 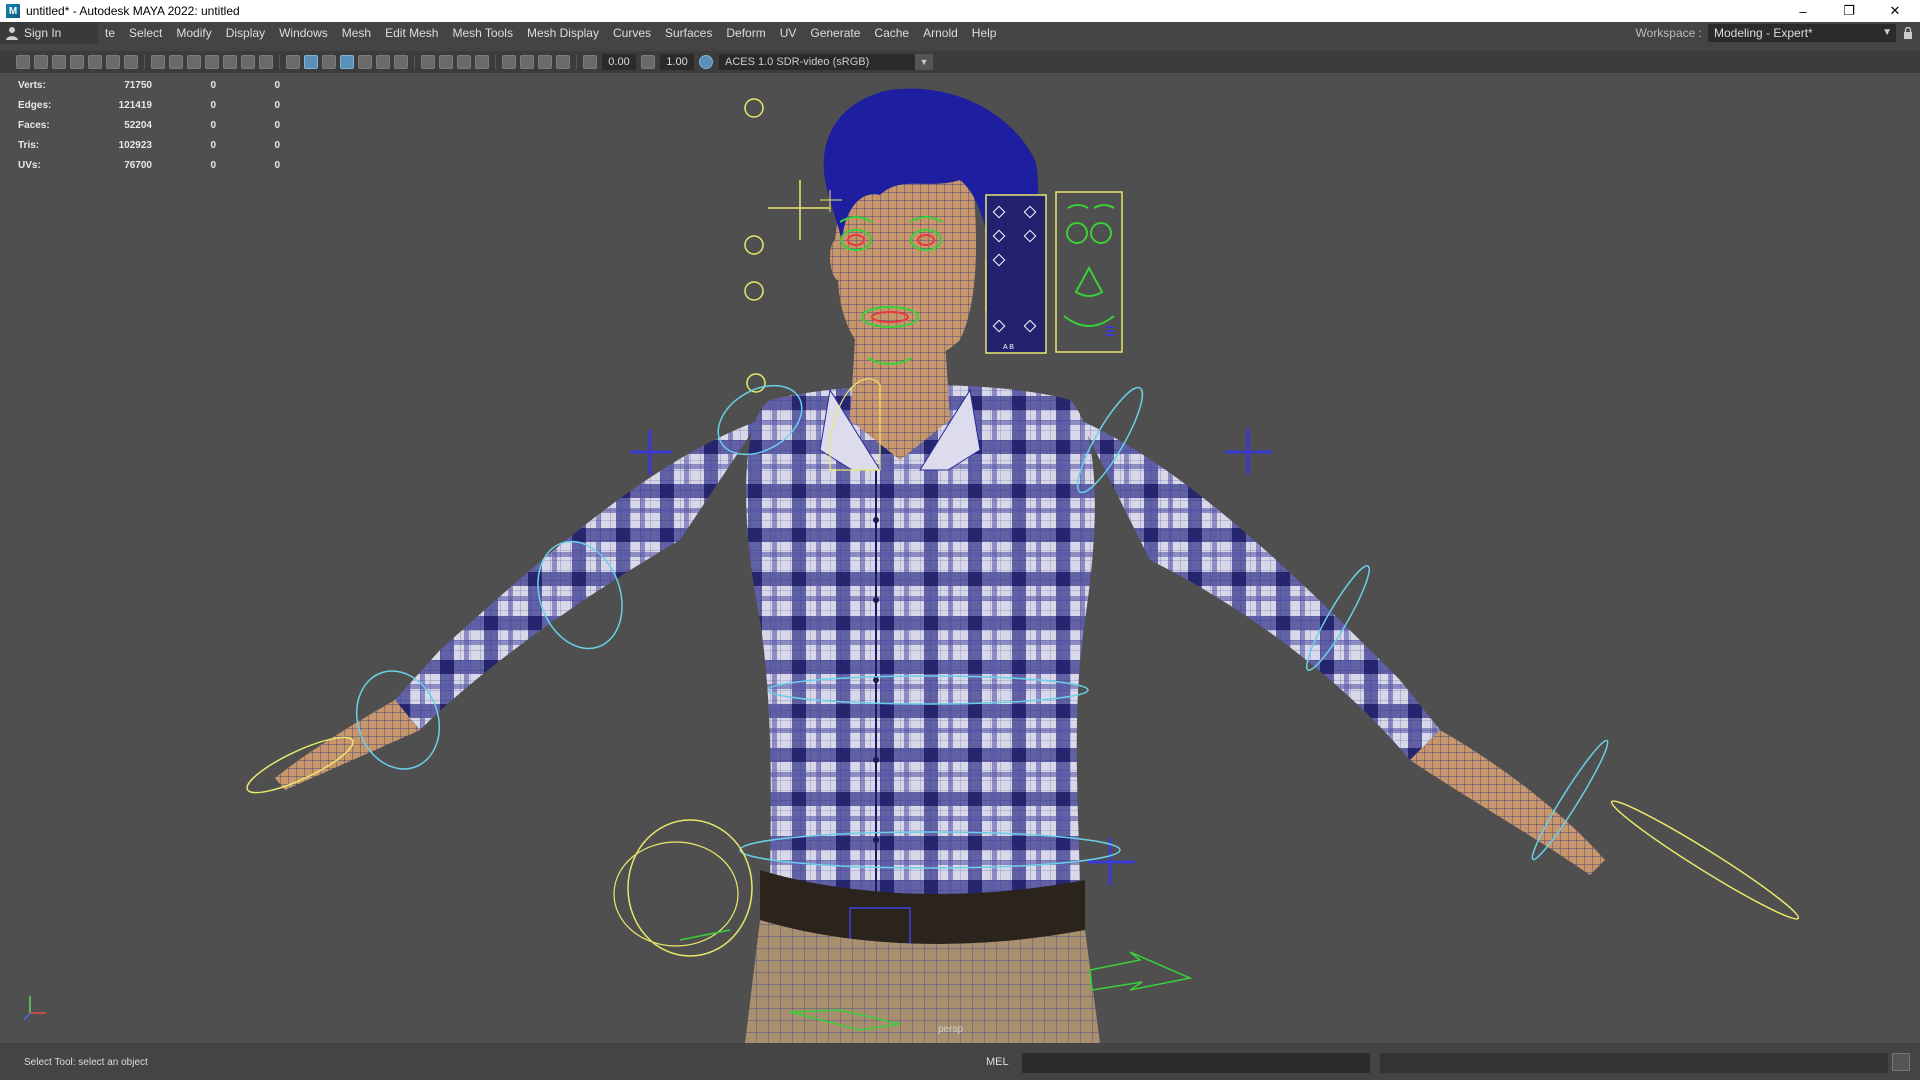 What do you see at coordinates (29, 165) in the screenshot?
I see `hud-label: UVs:` at bounding box center [29, 165].